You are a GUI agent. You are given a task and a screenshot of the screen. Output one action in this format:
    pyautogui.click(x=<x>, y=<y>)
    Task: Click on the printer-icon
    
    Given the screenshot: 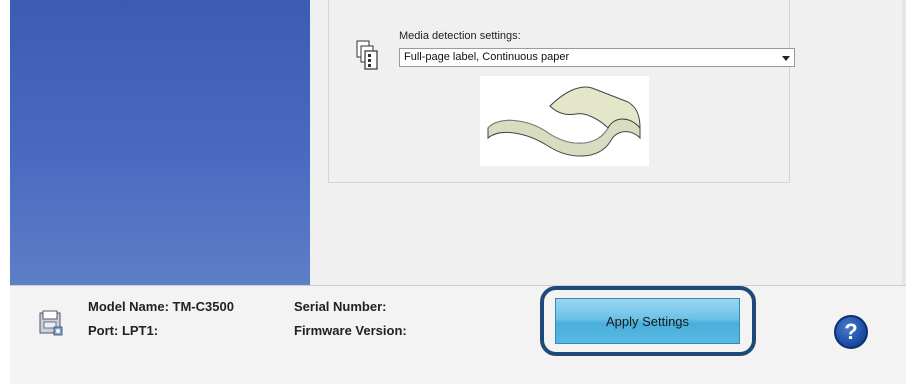 What is the action you would take?
    pyautogui.click(x=51, y=324)
    